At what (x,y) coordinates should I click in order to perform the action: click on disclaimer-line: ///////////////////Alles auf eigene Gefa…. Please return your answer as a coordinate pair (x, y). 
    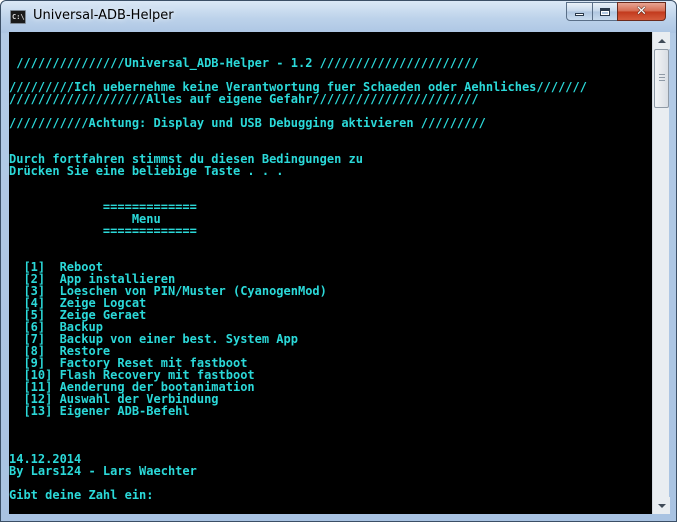
    Looking at the image, I should click on (244, 99).